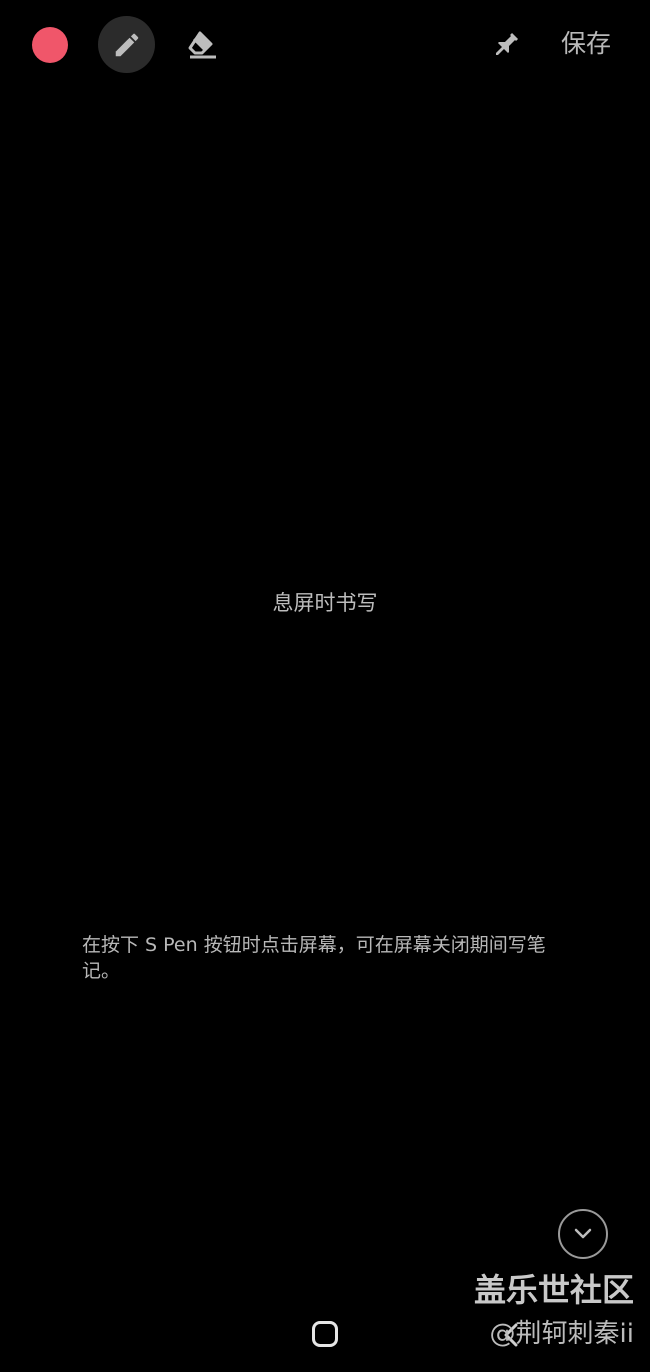  I want to click on eraser-tool-button, so click(202, 45).